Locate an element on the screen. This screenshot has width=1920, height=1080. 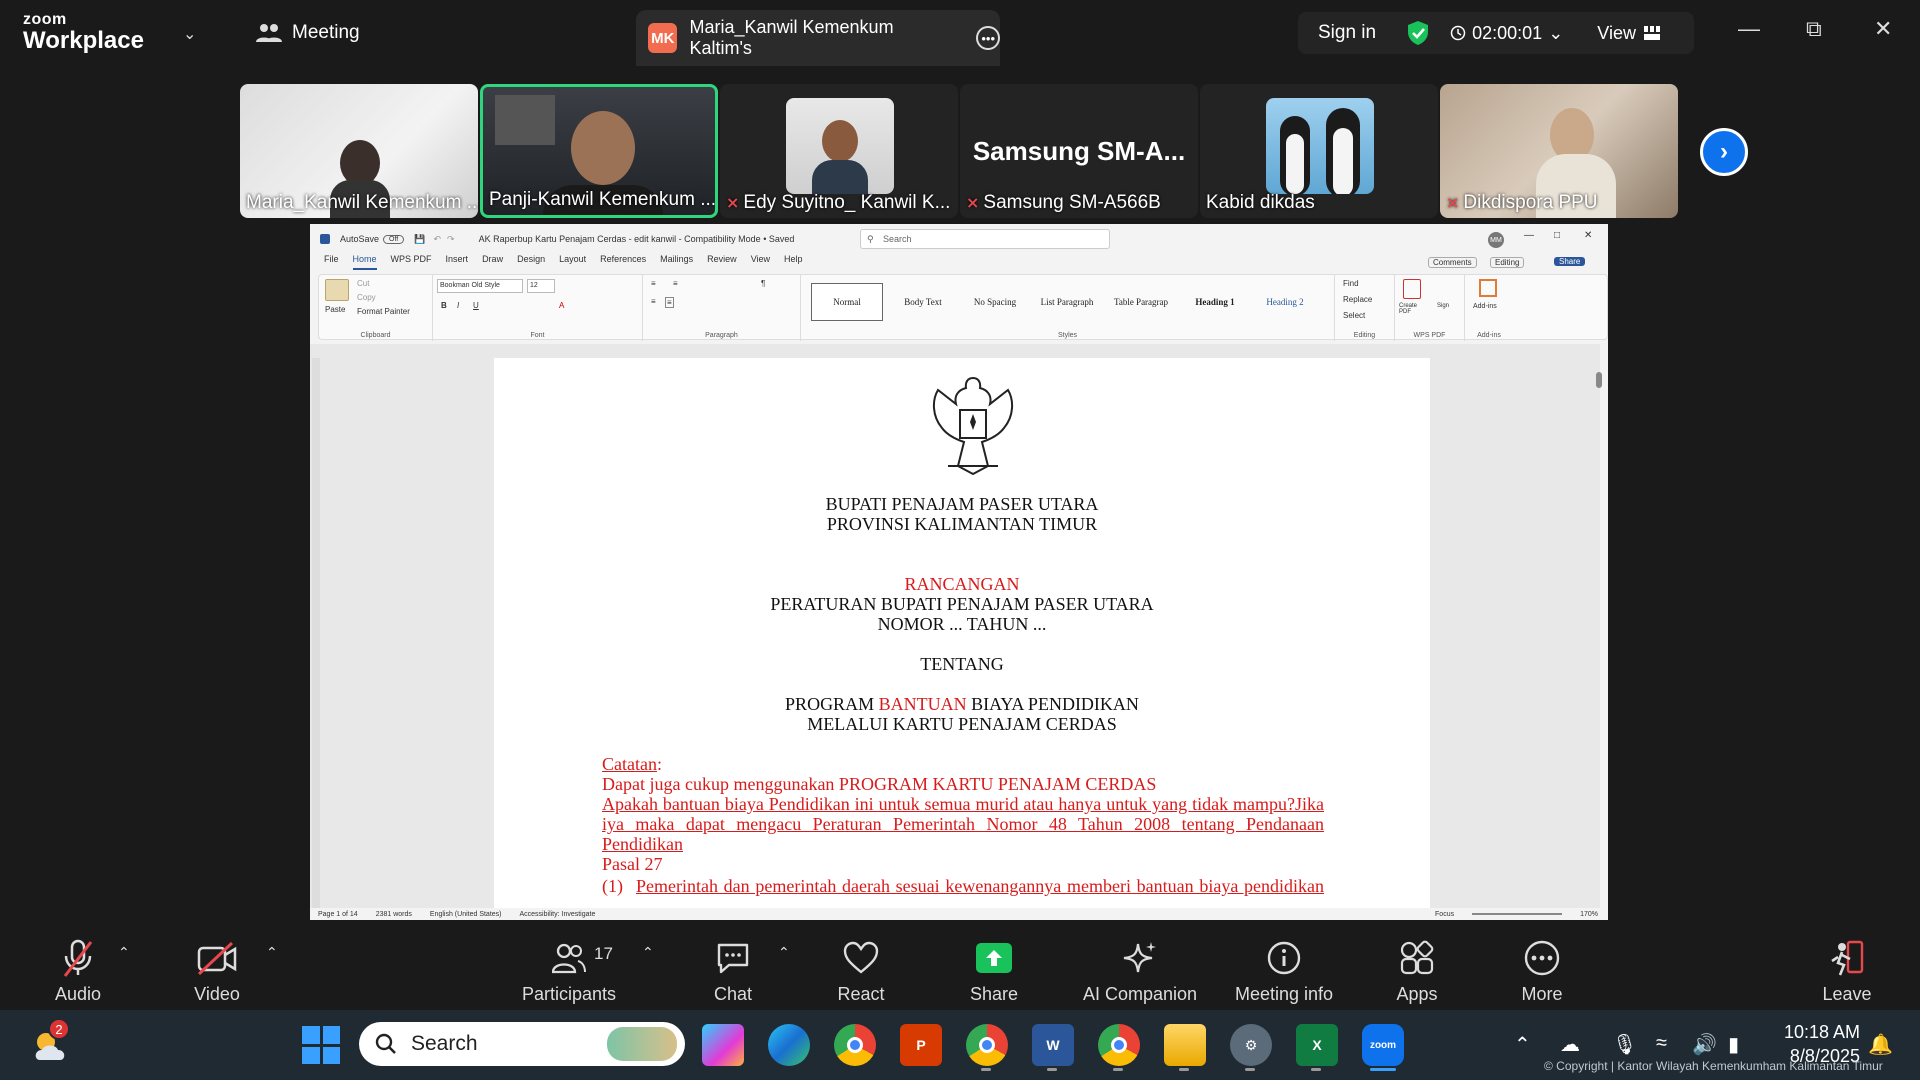
participant-tile: ⨯ Dikdispora PPU is located at coordinates (1559, 151).